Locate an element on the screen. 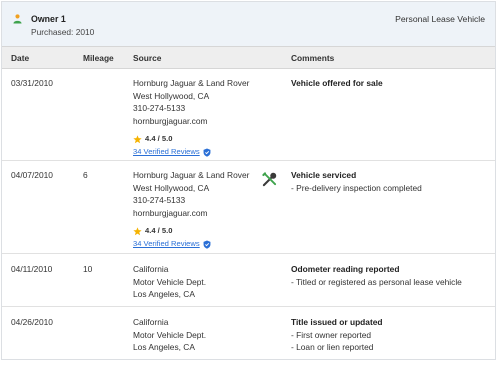 The width and height of the screenshot is (500, 365). owner-title: Owner 1 is located at coordinates (48, 19).